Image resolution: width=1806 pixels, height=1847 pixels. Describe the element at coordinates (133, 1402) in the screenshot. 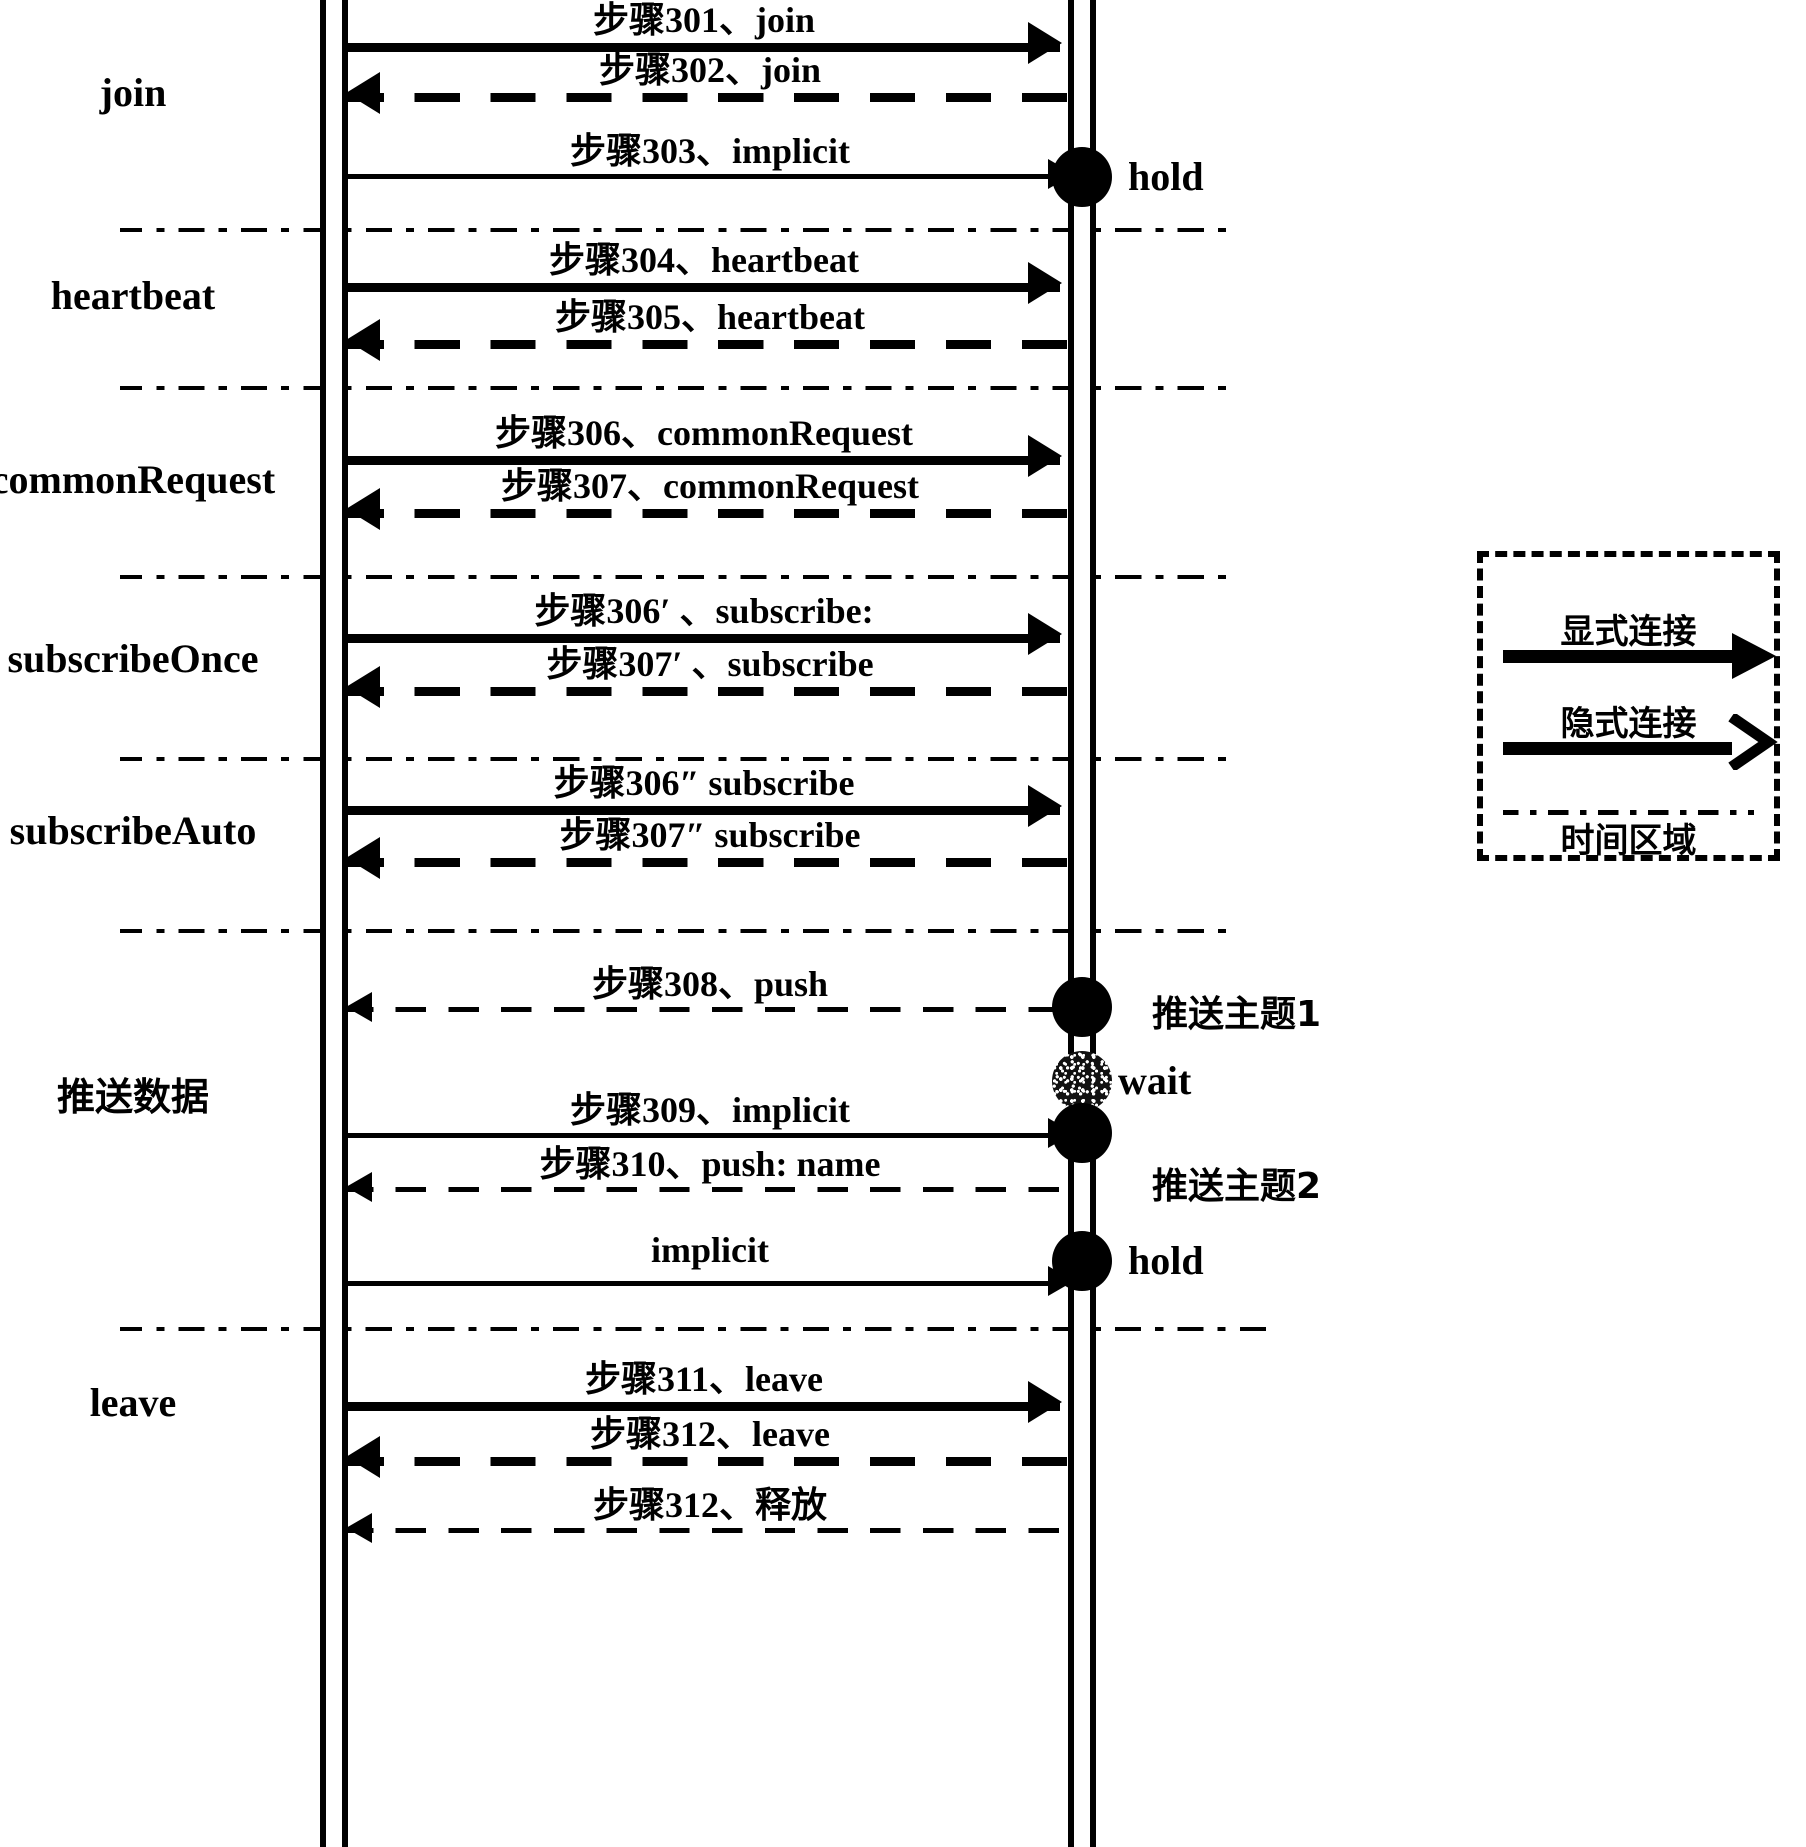

I see `section-label-leave: leave` at that location.